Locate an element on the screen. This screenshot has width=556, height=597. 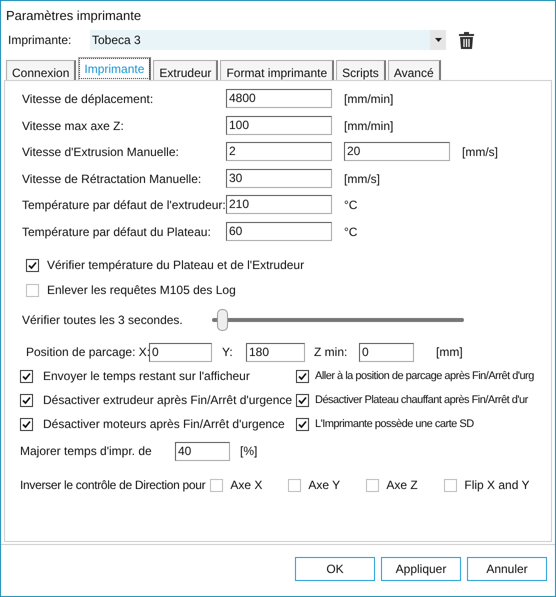
label: Envoyer le temps restant sur l'afficheur is located at coordinates (146, 376).